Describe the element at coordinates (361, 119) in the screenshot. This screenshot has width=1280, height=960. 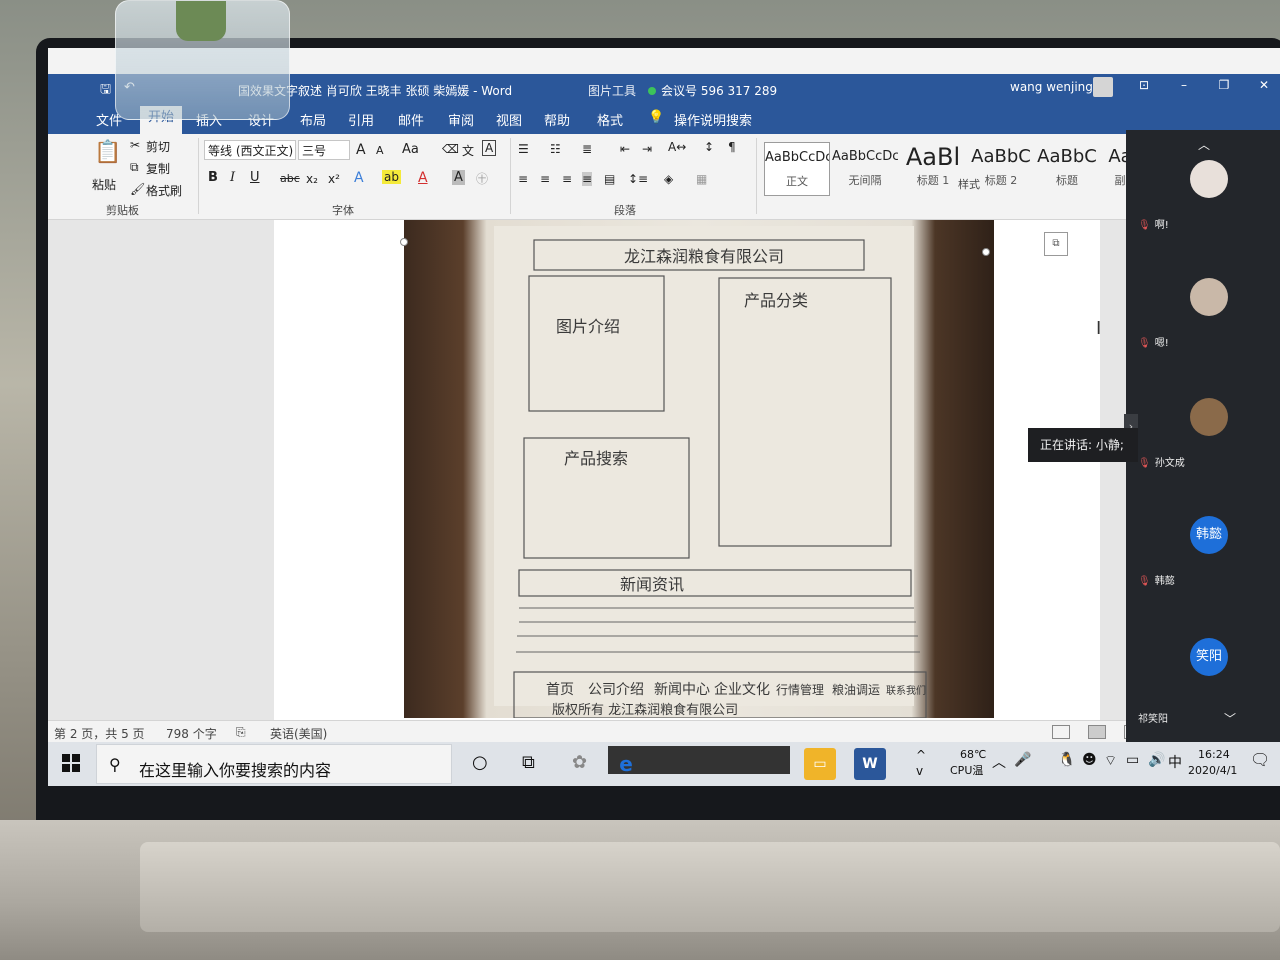
I see `tab-references: 引用` at that location.